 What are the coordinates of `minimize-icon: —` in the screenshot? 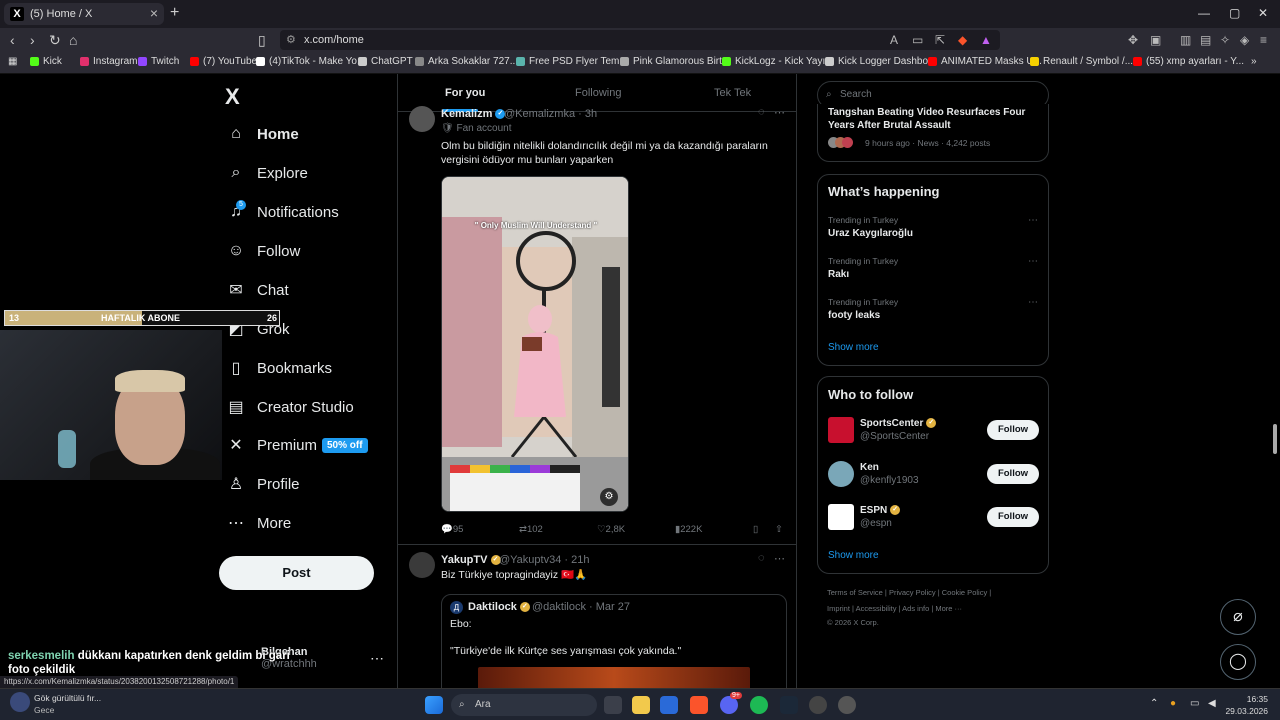 It's located at (1204, 13).